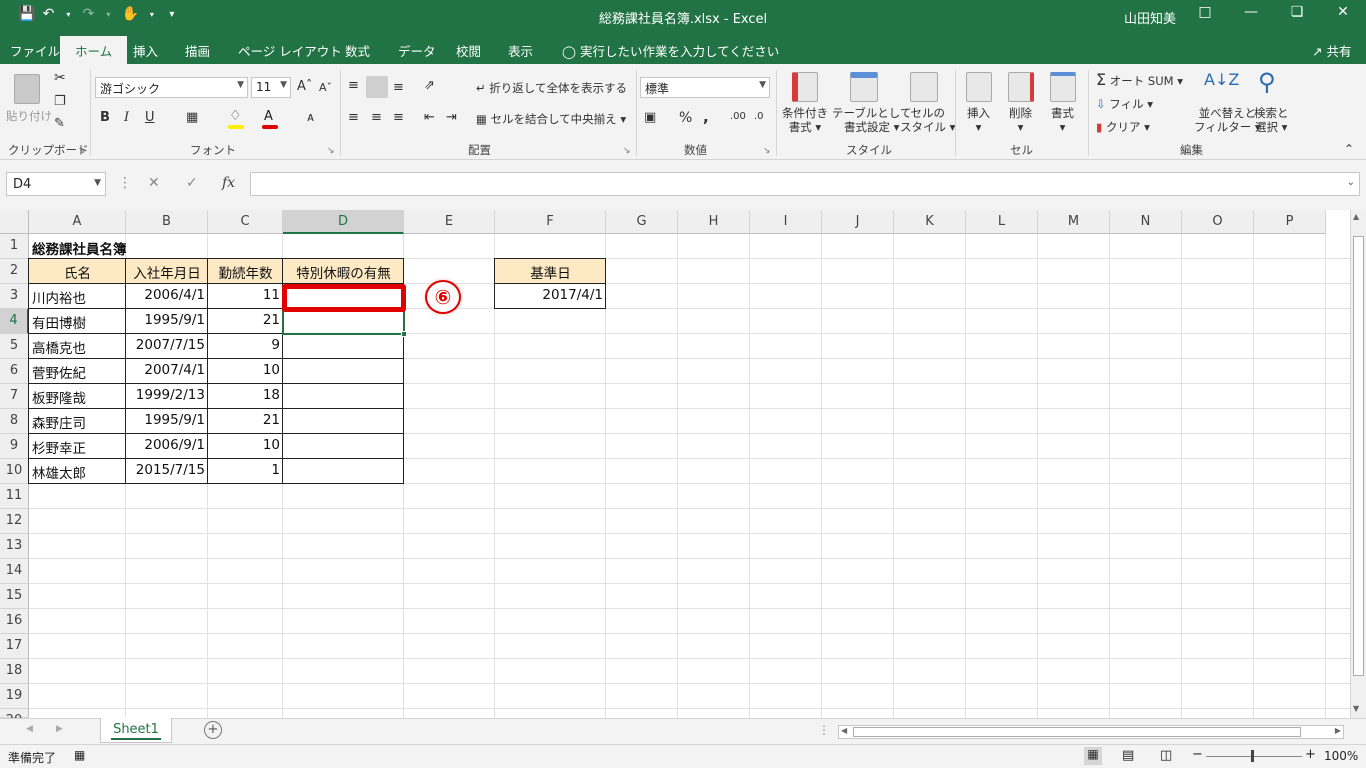 Image resolution: width=1366 pixels, height=768 pixels. Describe the element at coordinates (429, 85) in the screenshot. I see `orientation-icon: ⇗` at that location.